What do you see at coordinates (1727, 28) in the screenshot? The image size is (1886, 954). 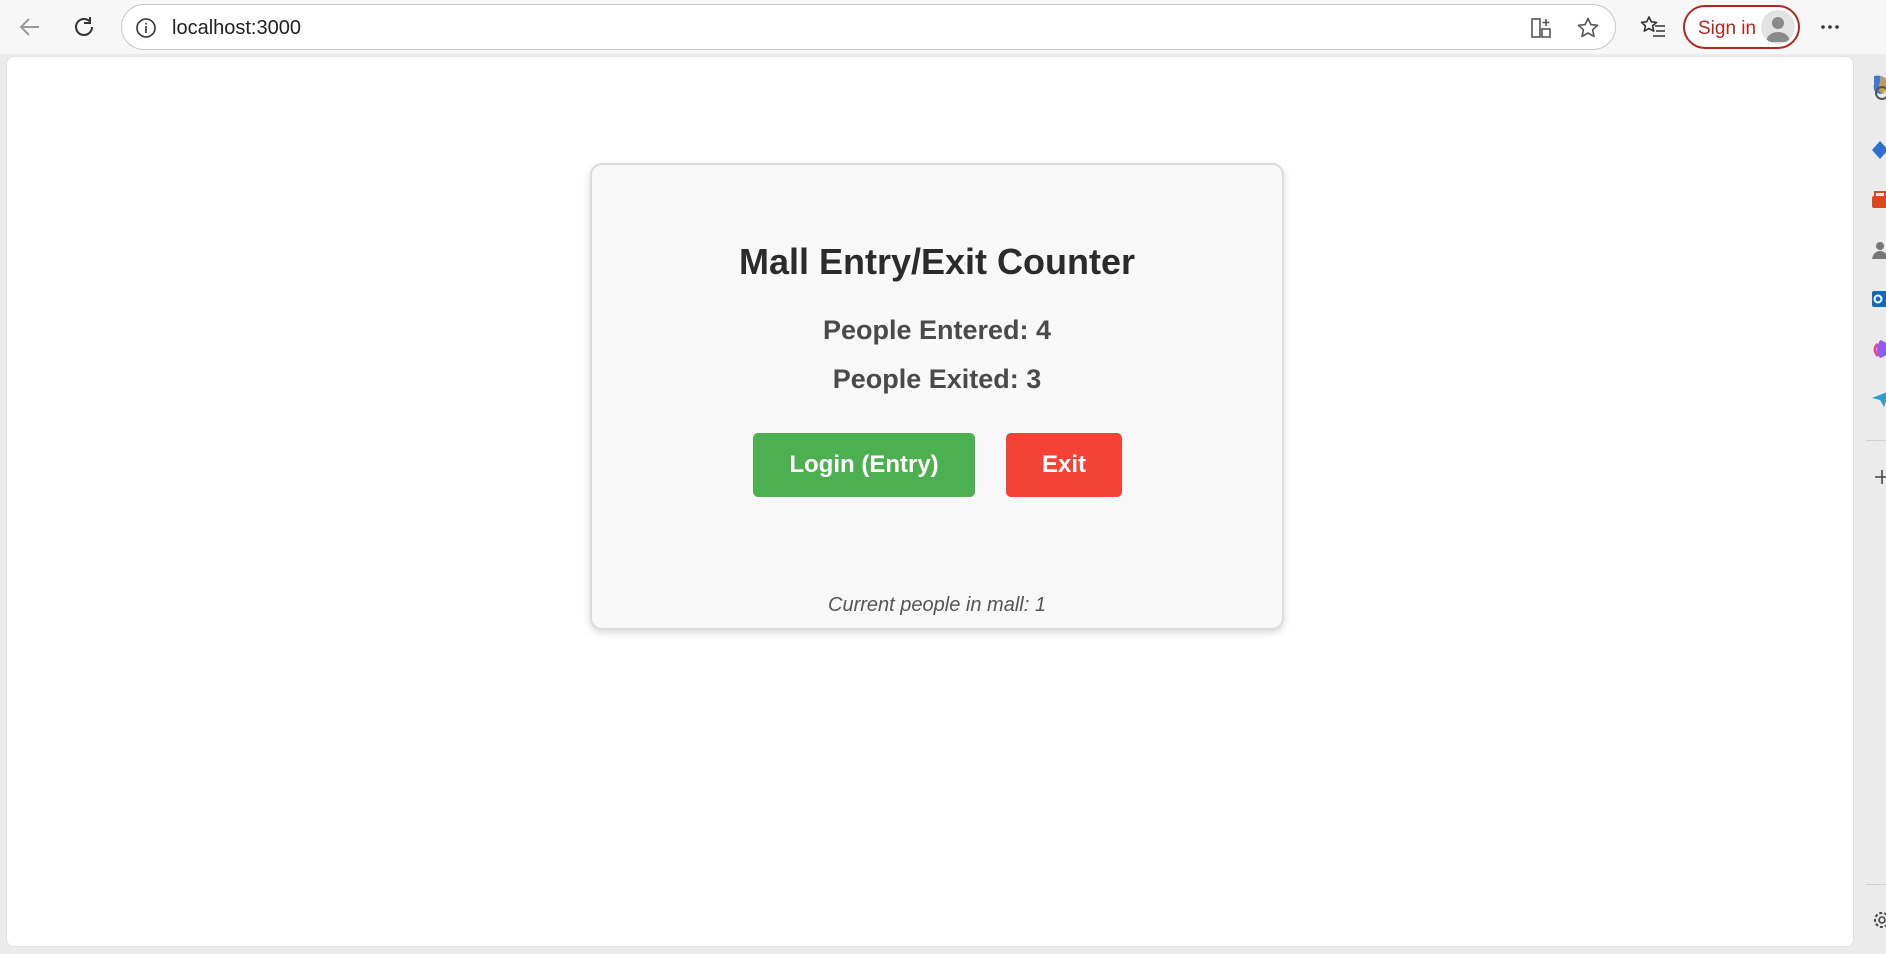 I see `sign-in-label: Sign in` at bounding box center [1727, 28].